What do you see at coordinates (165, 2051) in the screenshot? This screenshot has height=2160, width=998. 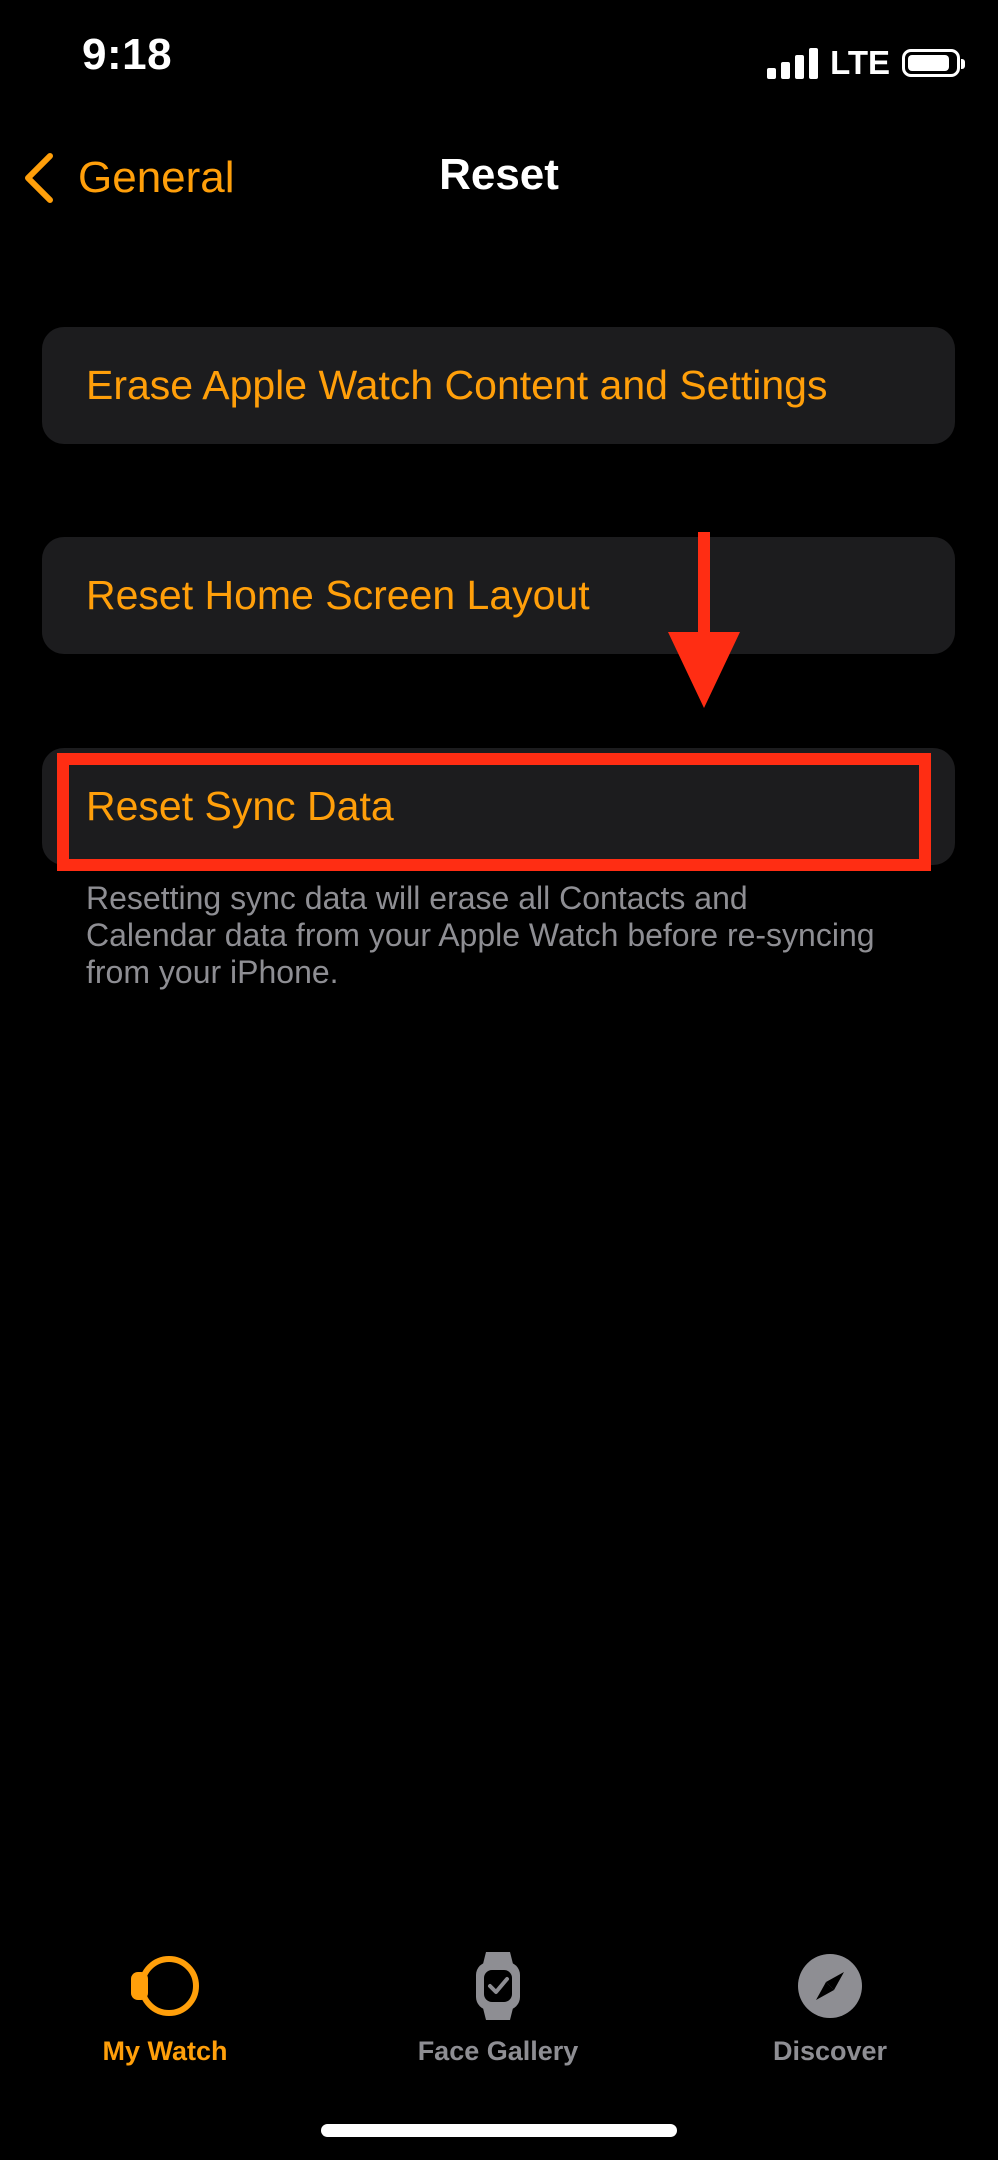 I see `tab-my-watch-label: My Watch` at bounding box center [165, 2051].